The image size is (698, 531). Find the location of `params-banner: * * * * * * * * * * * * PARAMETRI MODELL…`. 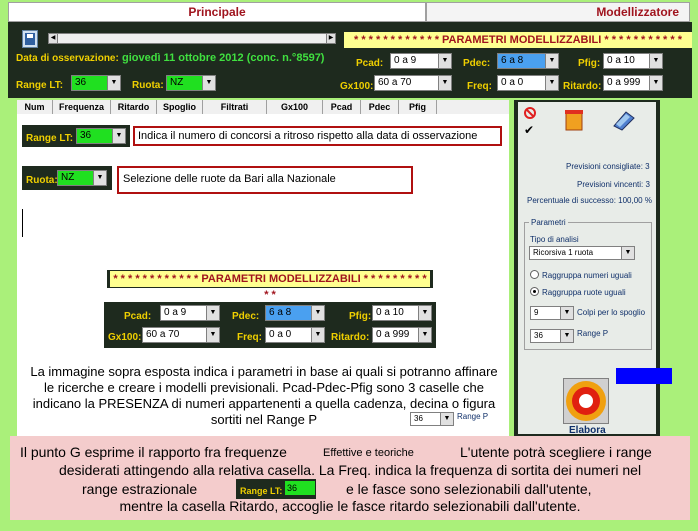

params-banner: * * * * * * * * * * * * PARAMETRI MODELL… is located at coordinates (518, 40).